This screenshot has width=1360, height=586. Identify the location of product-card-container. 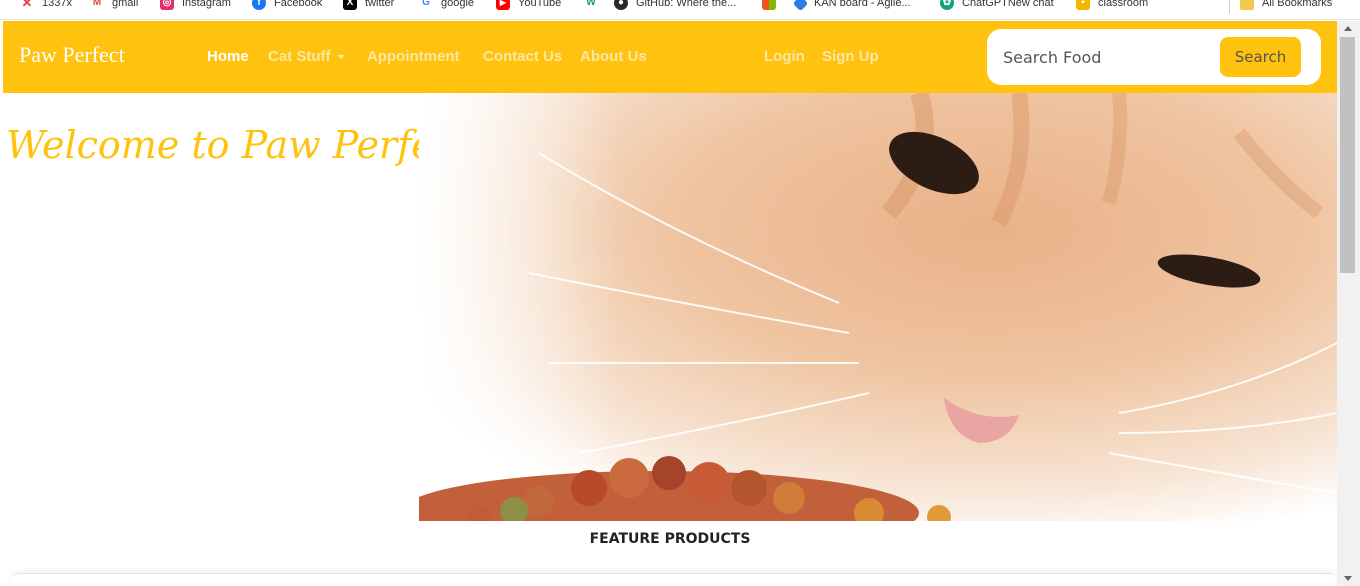
(674, 579).